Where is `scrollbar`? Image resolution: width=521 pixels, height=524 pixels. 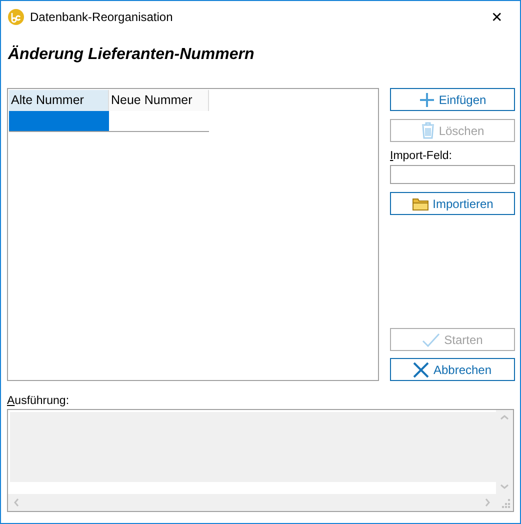
scrollbar is located at coordinates (252, 502).